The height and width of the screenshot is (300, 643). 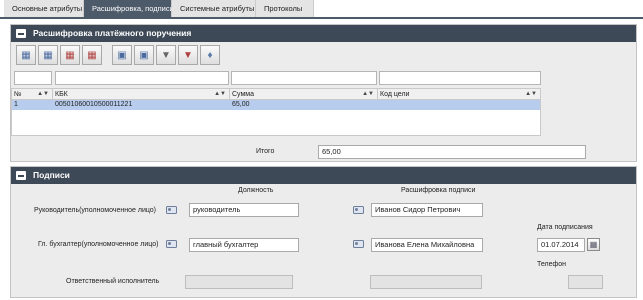 What do you see at coordinates (113, 281) in the screenshot?
I see `executor-label: Ответственный исполнитель` at bounding box center [113, 281].